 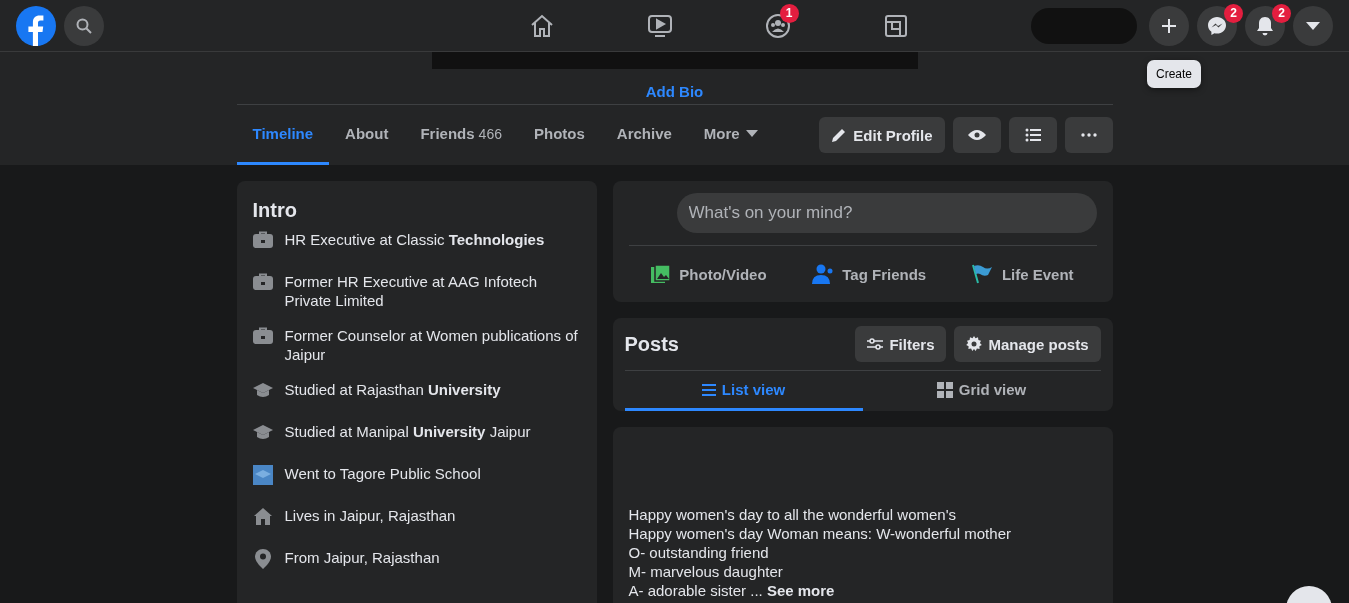 I want to click on profile-tab: Timeline, so click(x=283, y=135).